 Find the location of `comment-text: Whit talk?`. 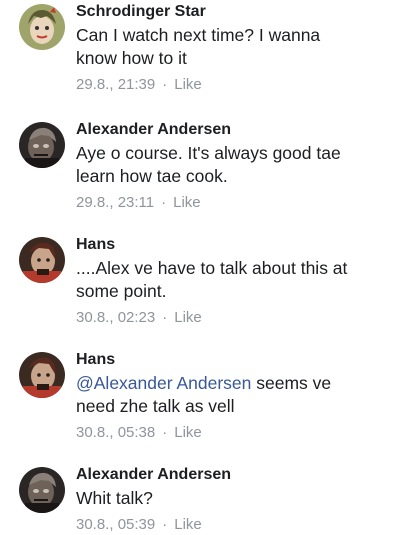

comment-text: Whit talk? is located at coordinates (236, 498).